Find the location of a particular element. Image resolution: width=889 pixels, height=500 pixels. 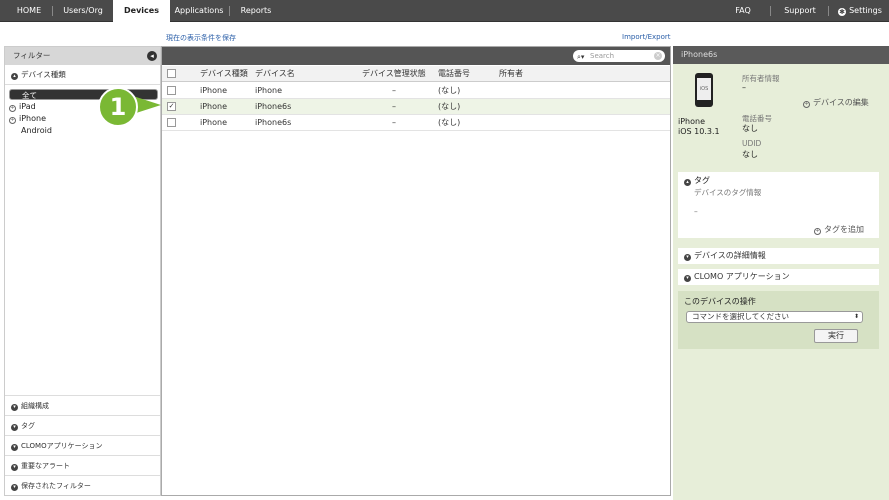

table-row: iPhone iPhone6s – (なし) is located at coordinates (416, 123).